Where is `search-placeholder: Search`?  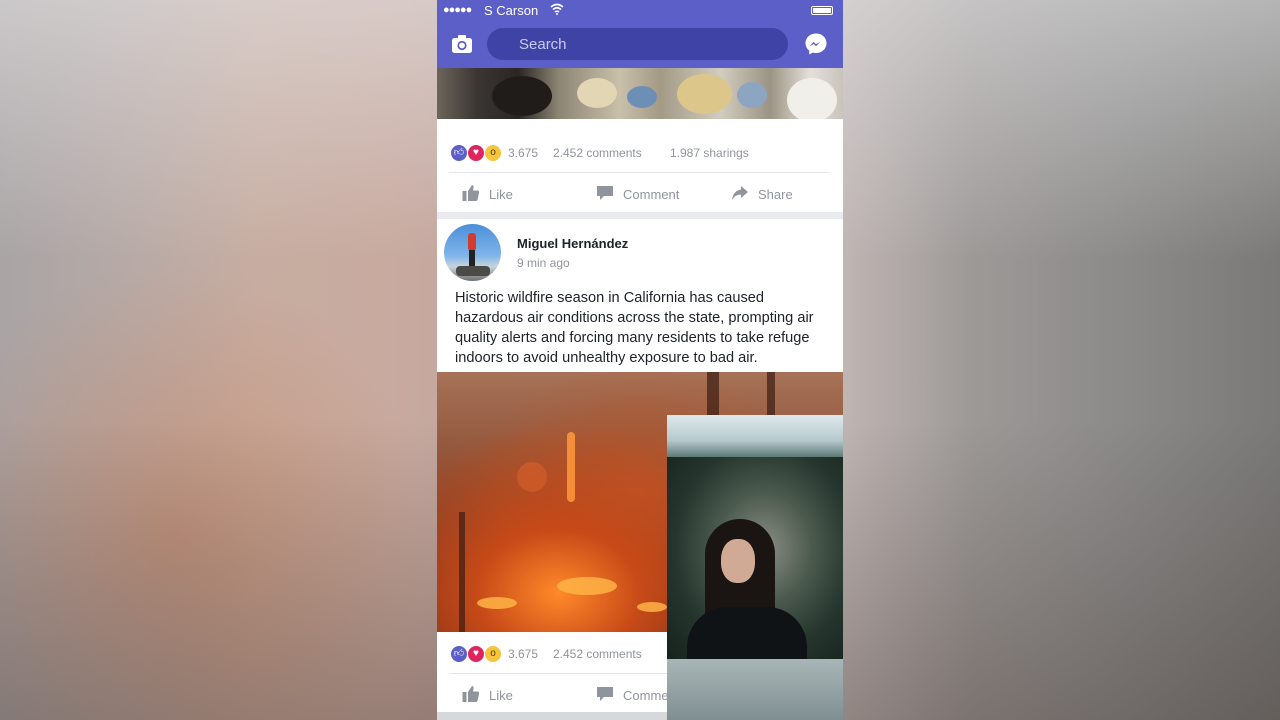 search-placeholder: Search is located at coordinates (543, 44).